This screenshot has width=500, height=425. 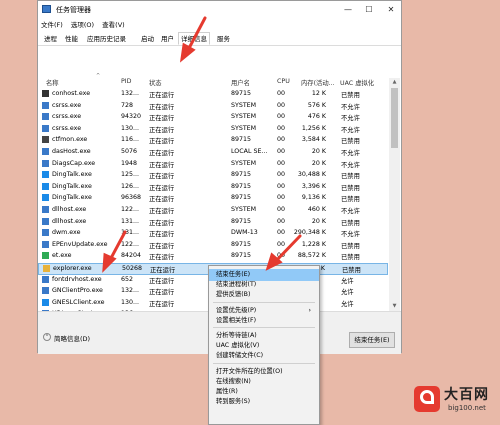 What do you see at coordinates (109, 262) in the screenshot?
I see `arrow-head-explorer` at bounding box center [109, 262].